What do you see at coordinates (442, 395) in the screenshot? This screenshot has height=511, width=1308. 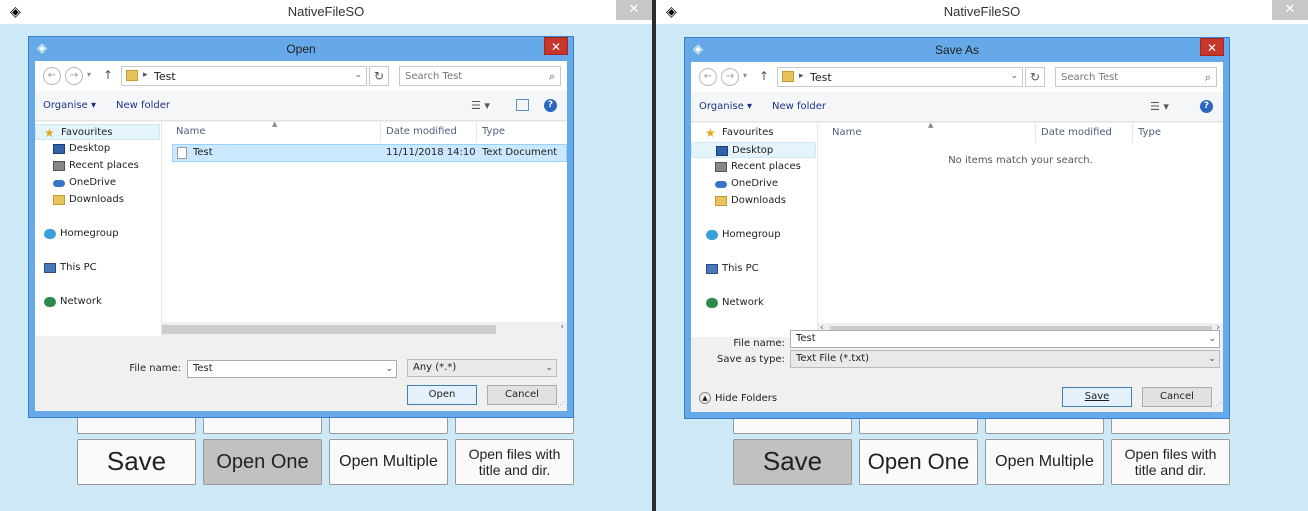 I see `open-button: Open` at bounding box center [442, 395].